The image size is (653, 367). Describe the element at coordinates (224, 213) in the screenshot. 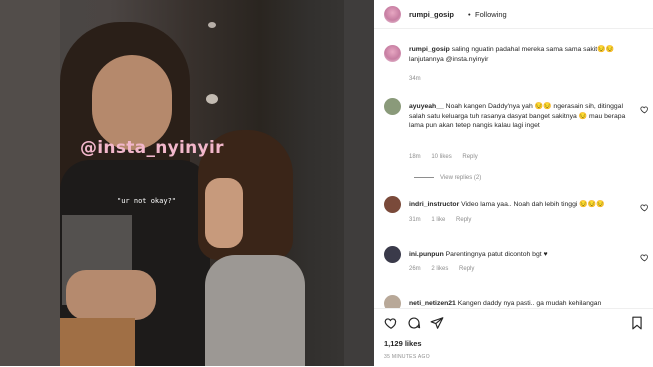

I see `child-face` at that location.